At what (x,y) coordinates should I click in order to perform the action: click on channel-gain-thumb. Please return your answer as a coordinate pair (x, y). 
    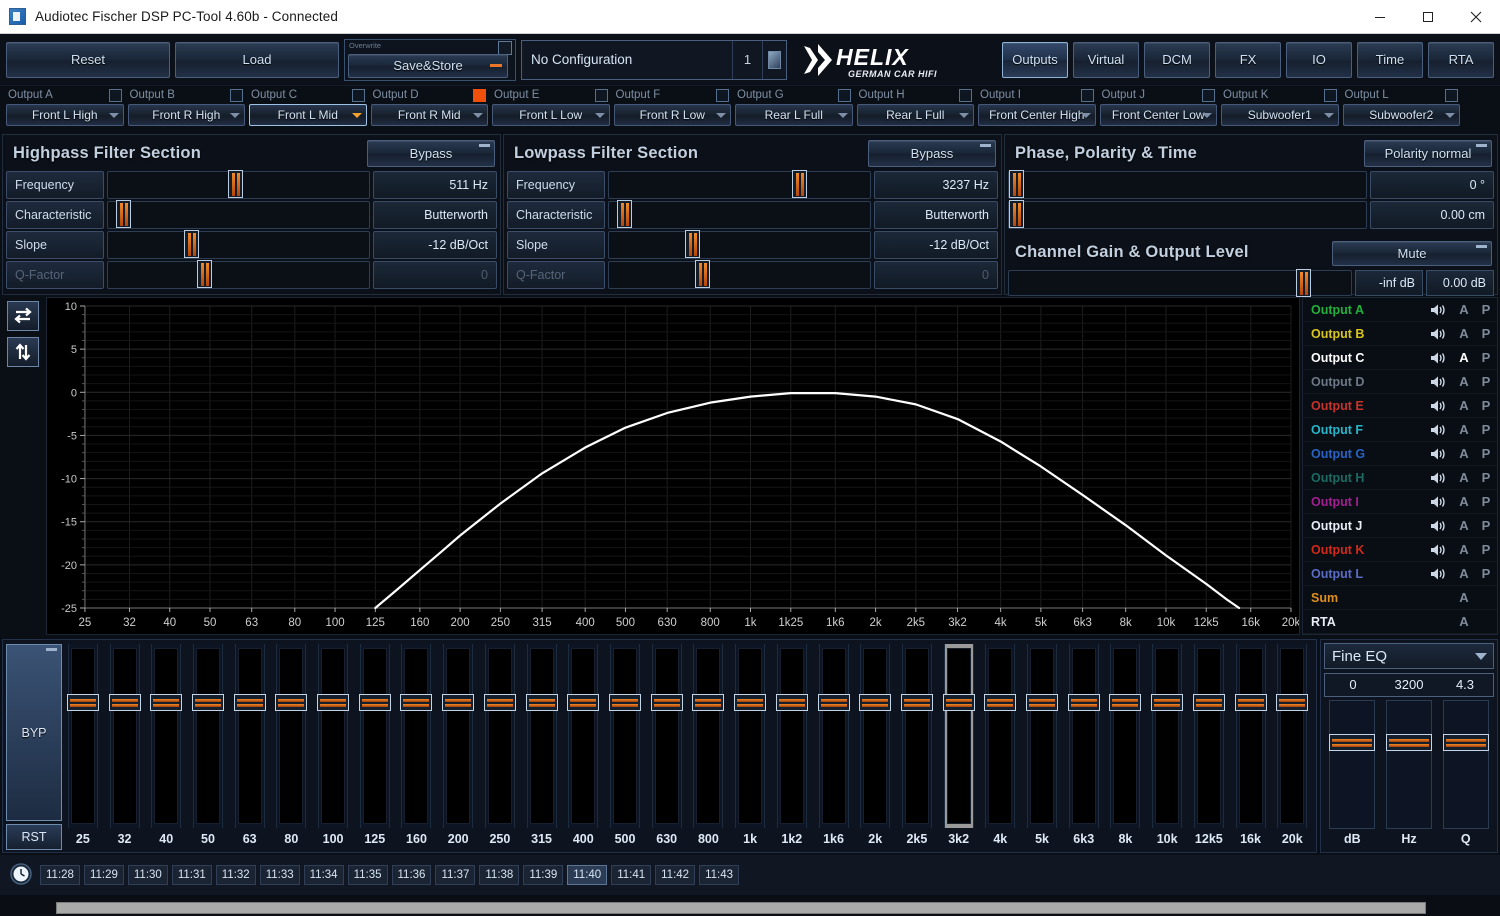
    Looking at the image, I should click on (1304, 283).